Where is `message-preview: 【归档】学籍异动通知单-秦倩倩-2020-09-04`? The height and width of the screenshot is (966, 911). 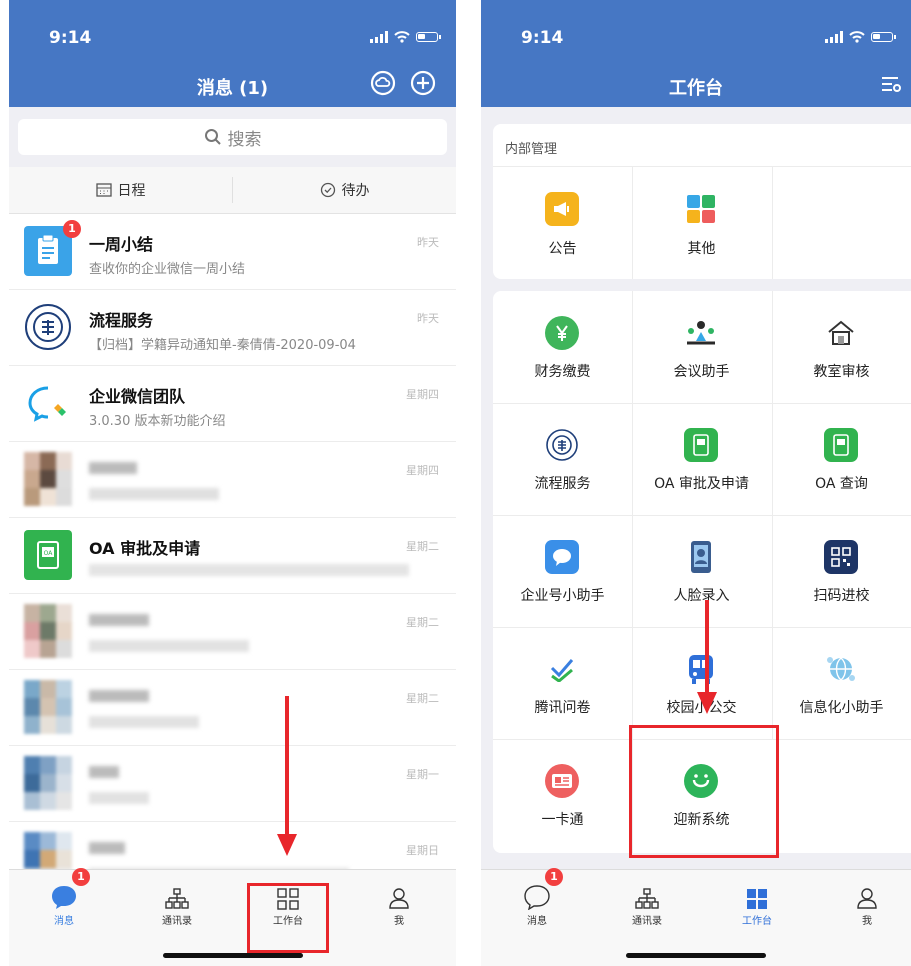 message-preview: 【归档】学籍异动通知单-秦倩倩-2020-09-04 is located at coordinates (222, 345).